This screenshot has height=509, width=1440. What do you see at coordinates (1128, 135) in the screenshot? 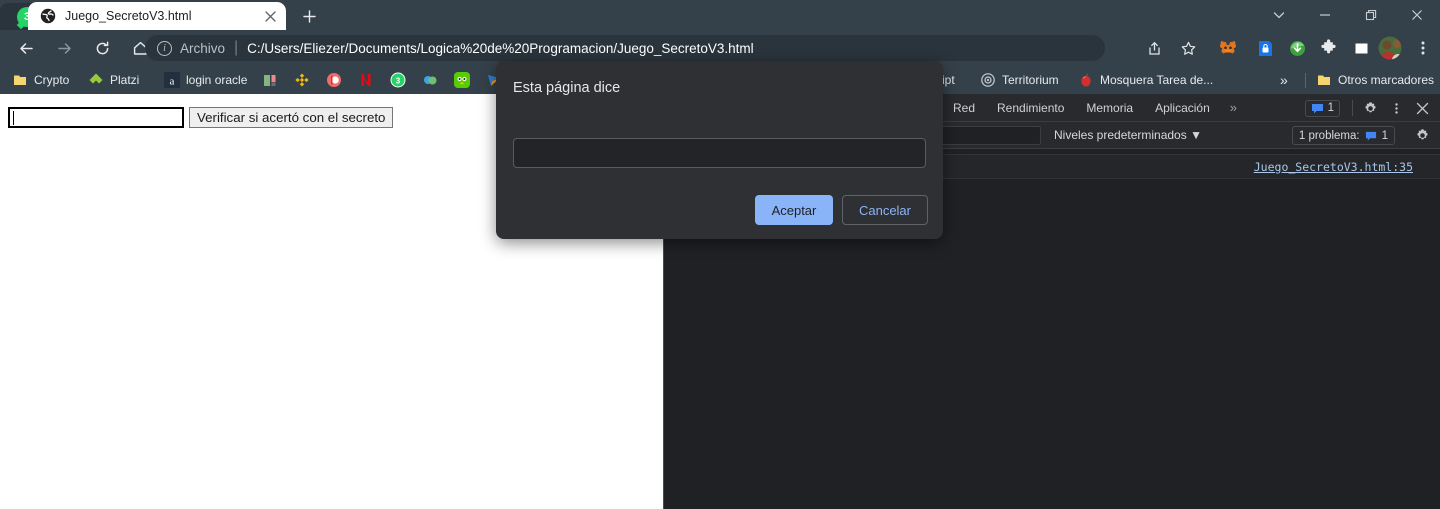
I see `console-levels-dropdown: Niveles predeterminados ▼` at bounding box center [1128, 135].